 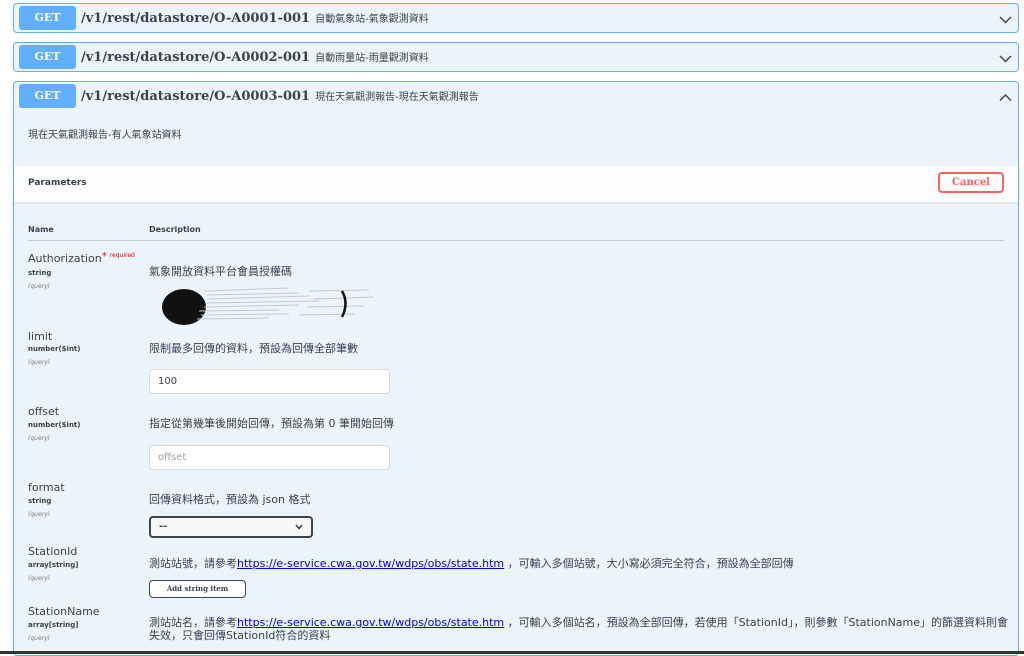 What do you see at coordinates (269, 381) in the screenshot?
I see `limit-input: 100` at bounding box center [269, 381].